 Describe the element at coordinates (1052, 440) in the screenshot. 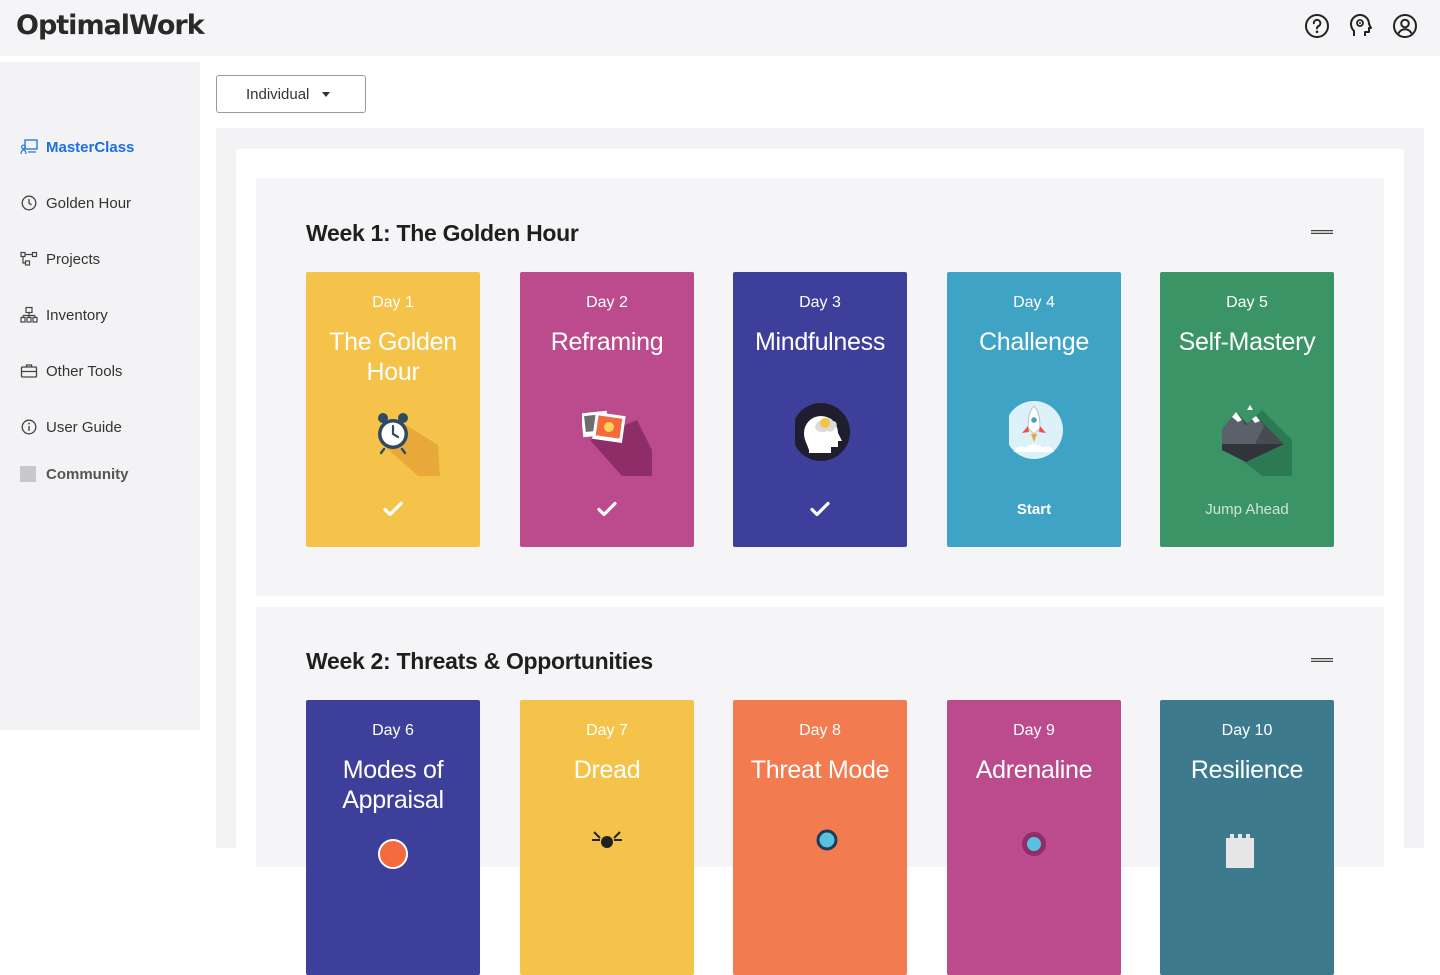

I see `rocket-icon` at that location.